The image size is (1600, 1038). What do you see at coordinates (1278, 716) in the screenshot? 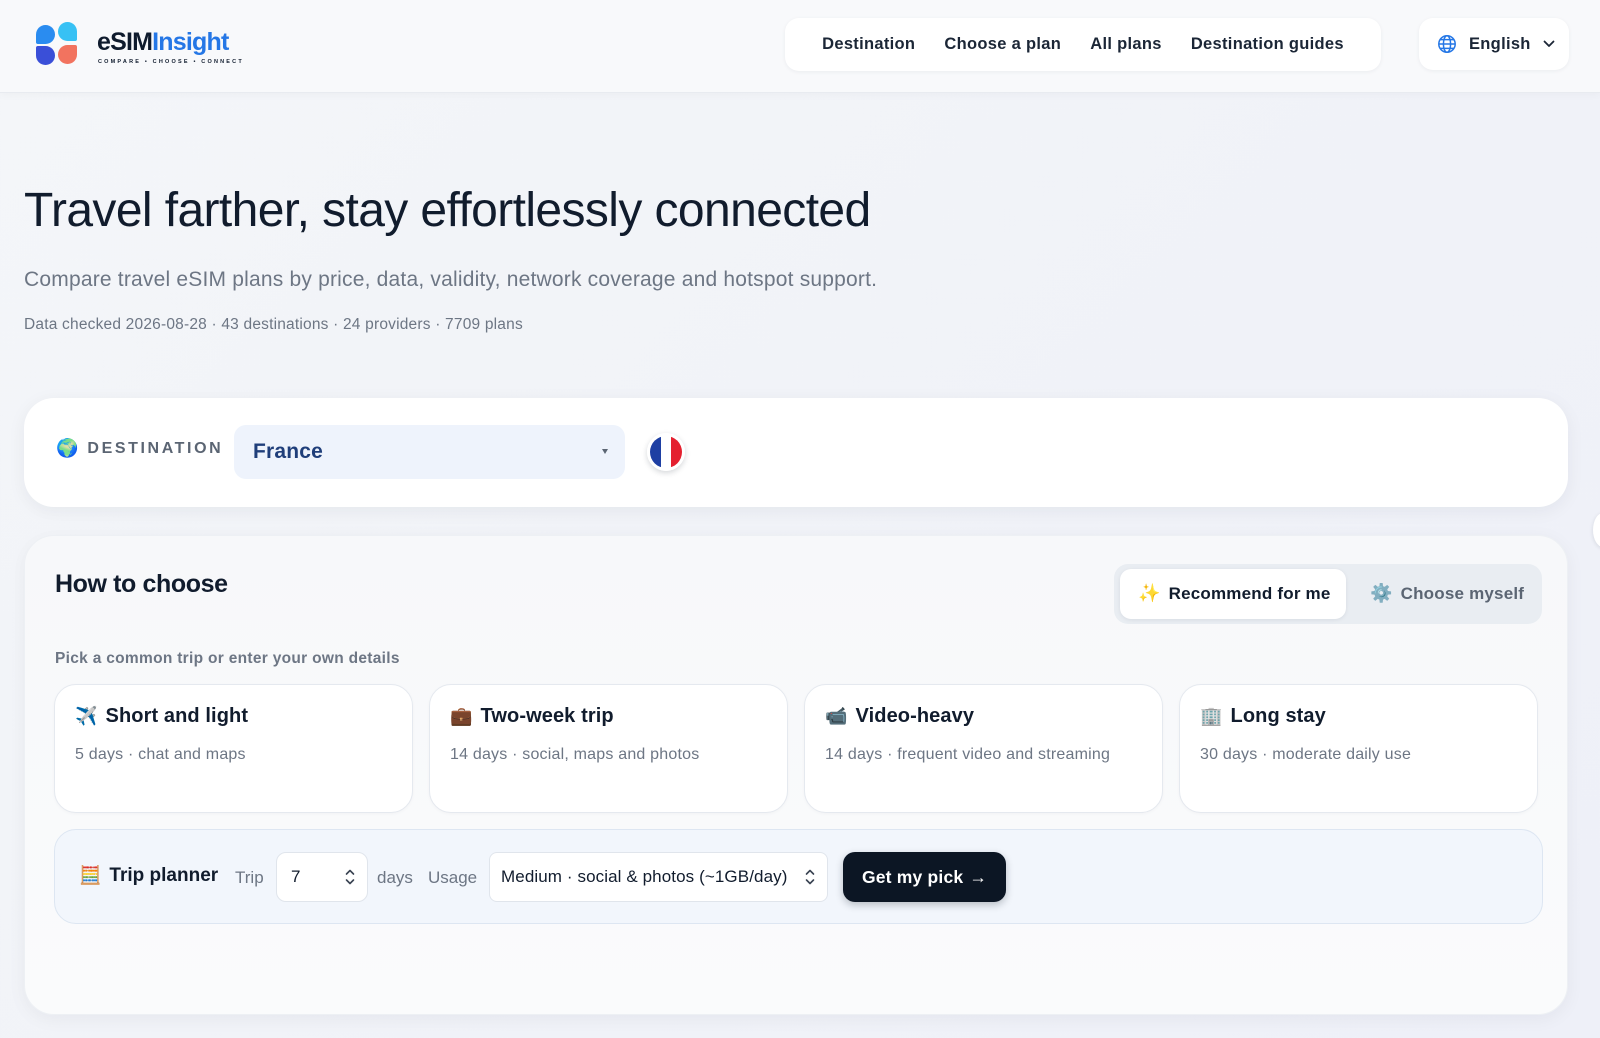
I see `trip-preset-title-text: Long stay` at bounding box center [1278, 716].